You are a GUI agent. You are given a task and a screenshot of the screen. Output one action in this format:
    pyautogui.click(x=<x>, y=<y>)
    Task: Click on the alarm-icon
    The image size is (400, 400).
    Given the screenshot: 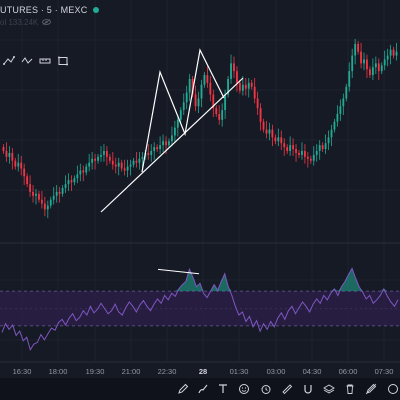 What is the action you would take?
    pyautogui.click(x=266, y=389)
    